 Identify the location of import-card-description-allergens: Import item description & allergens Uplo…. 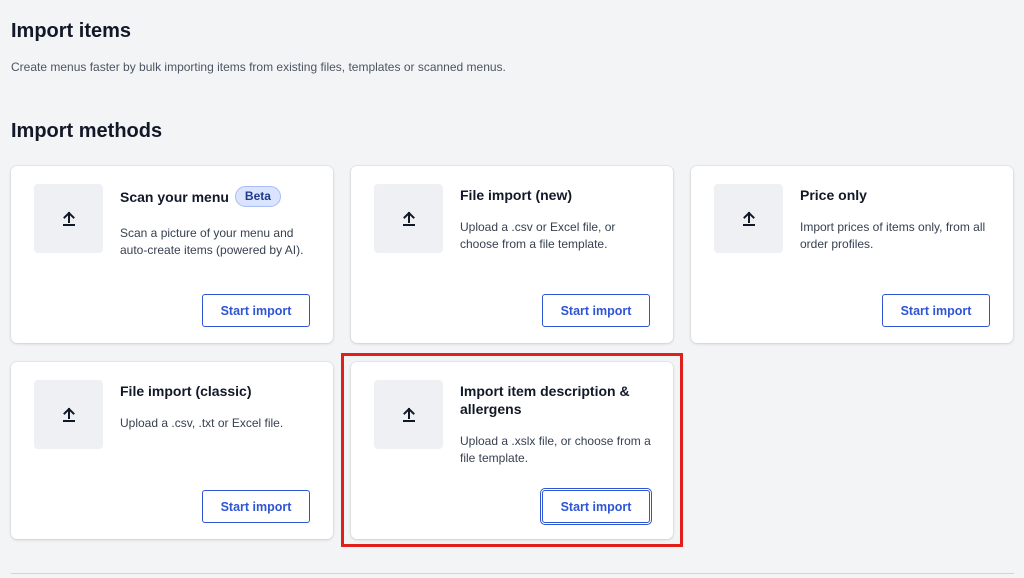
(512, 450).